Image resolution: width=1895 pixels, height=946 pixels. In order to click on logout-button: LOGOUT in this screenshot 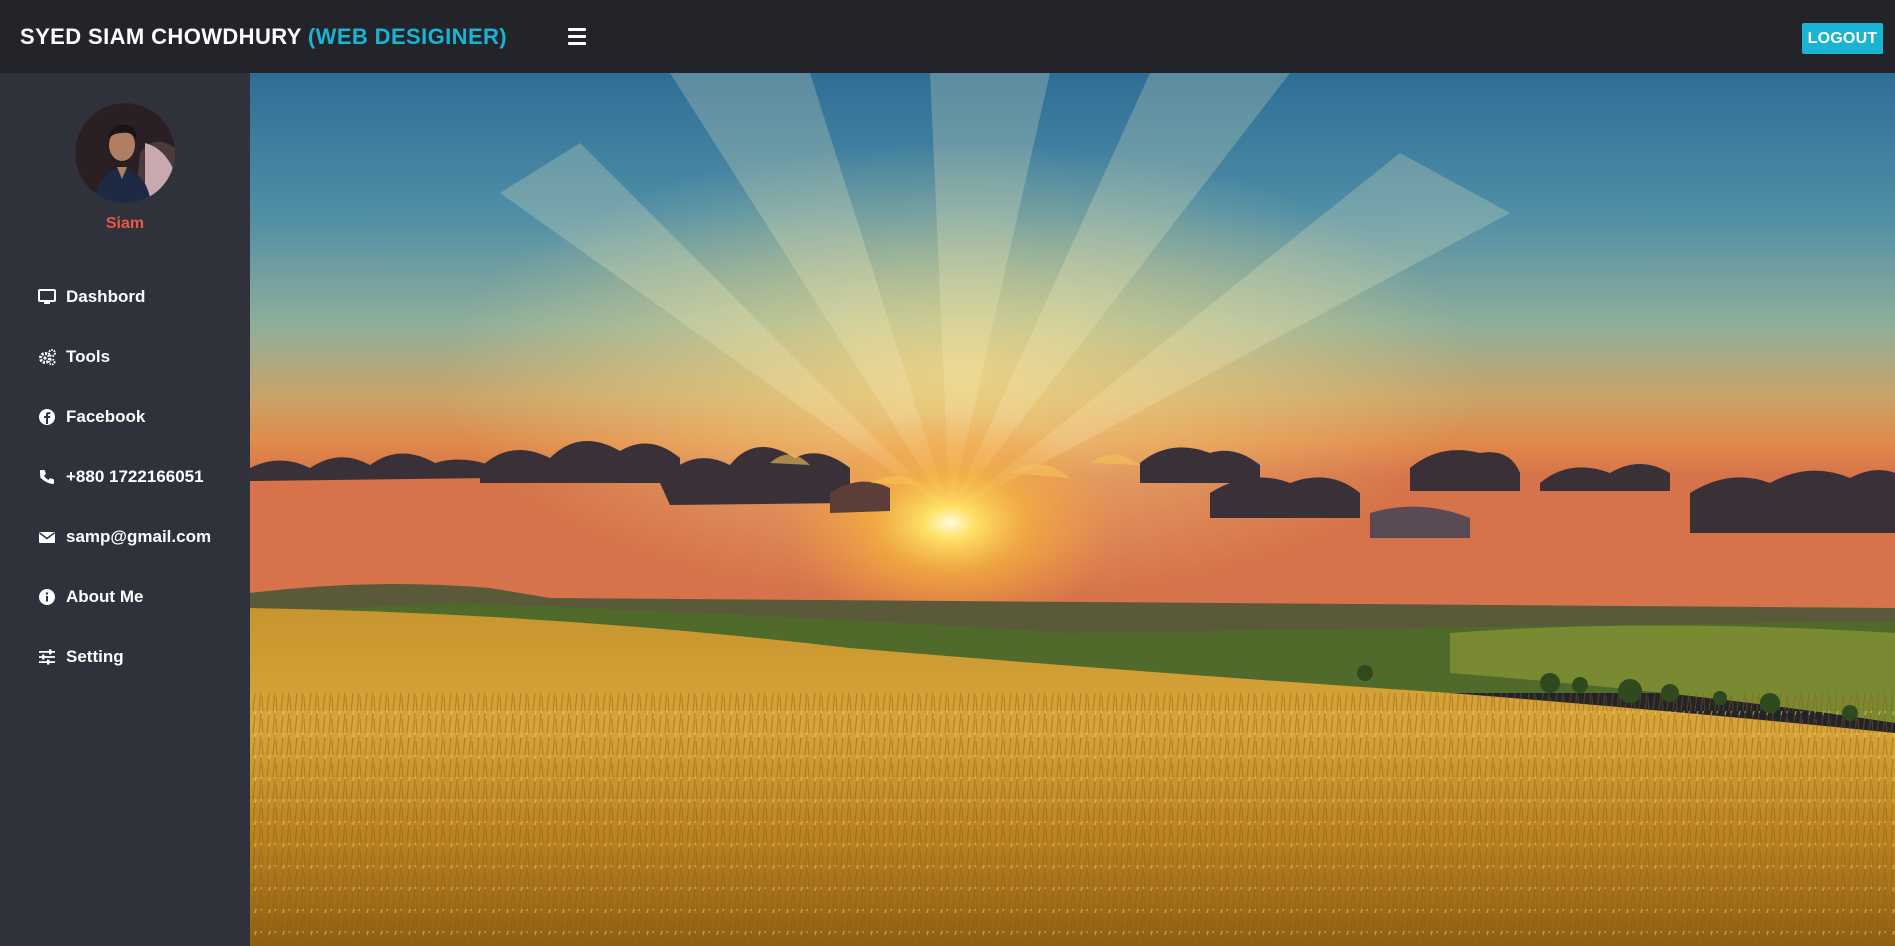, I will do `click(1842, 38)`.